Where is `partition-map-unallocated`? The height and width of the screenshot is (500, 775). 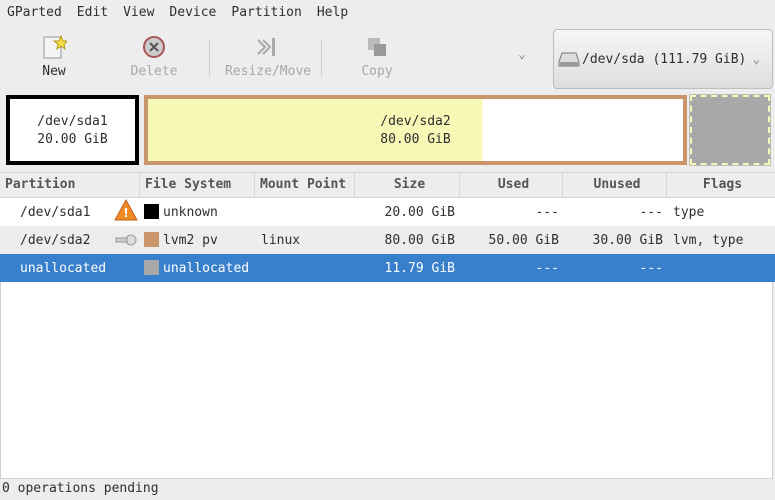
partition-map-unallocated is located at coordinates (730, 130).